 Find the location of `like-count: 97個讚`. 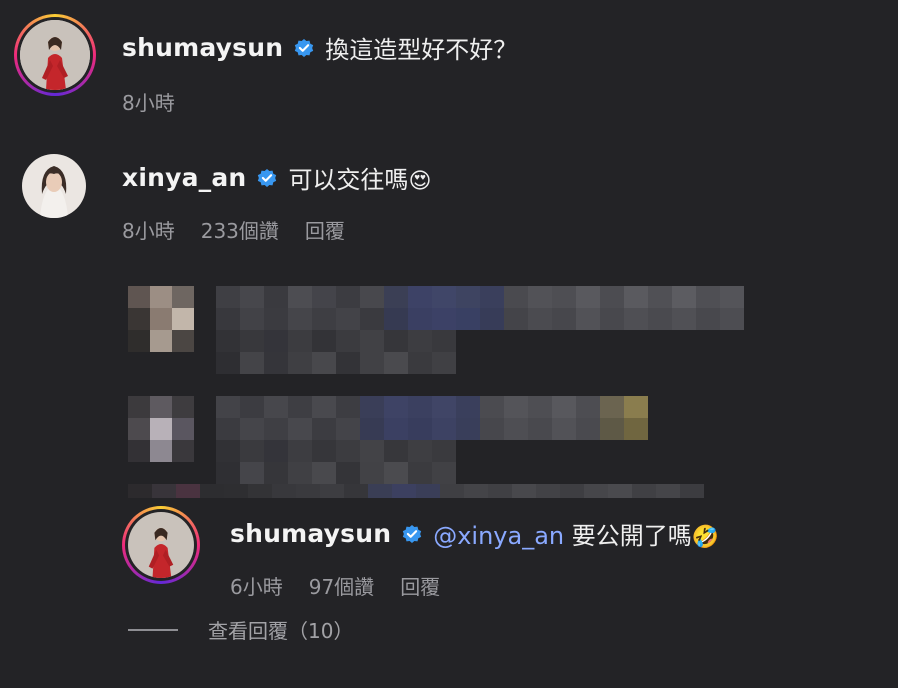

like-count: 97個讚 is located at coordinates (341, 585).